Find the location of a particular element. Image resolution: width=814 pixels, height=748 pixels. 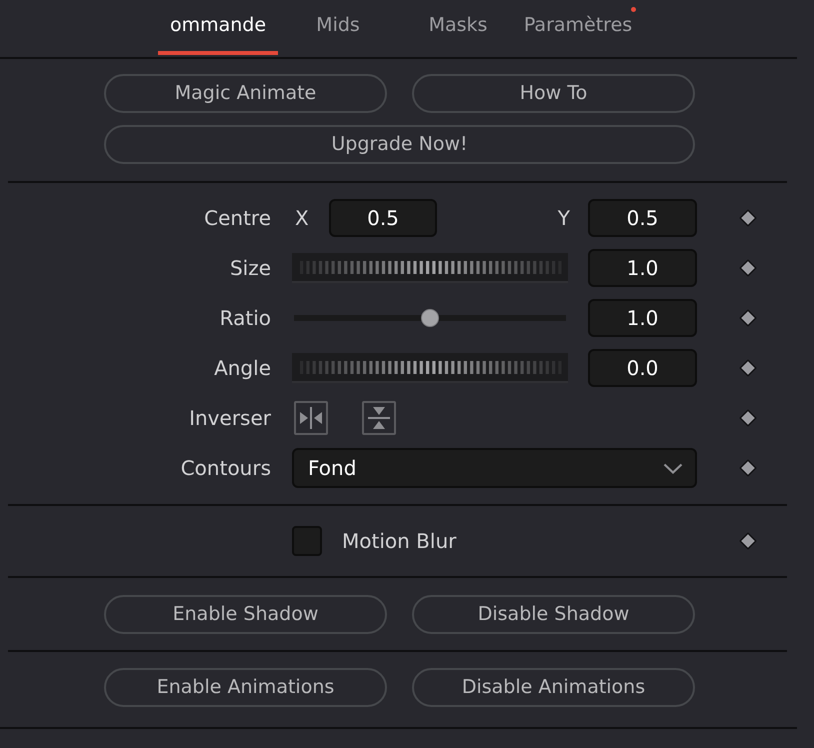

pill-button: Enable Shadow is located at coordinates (245, 614).